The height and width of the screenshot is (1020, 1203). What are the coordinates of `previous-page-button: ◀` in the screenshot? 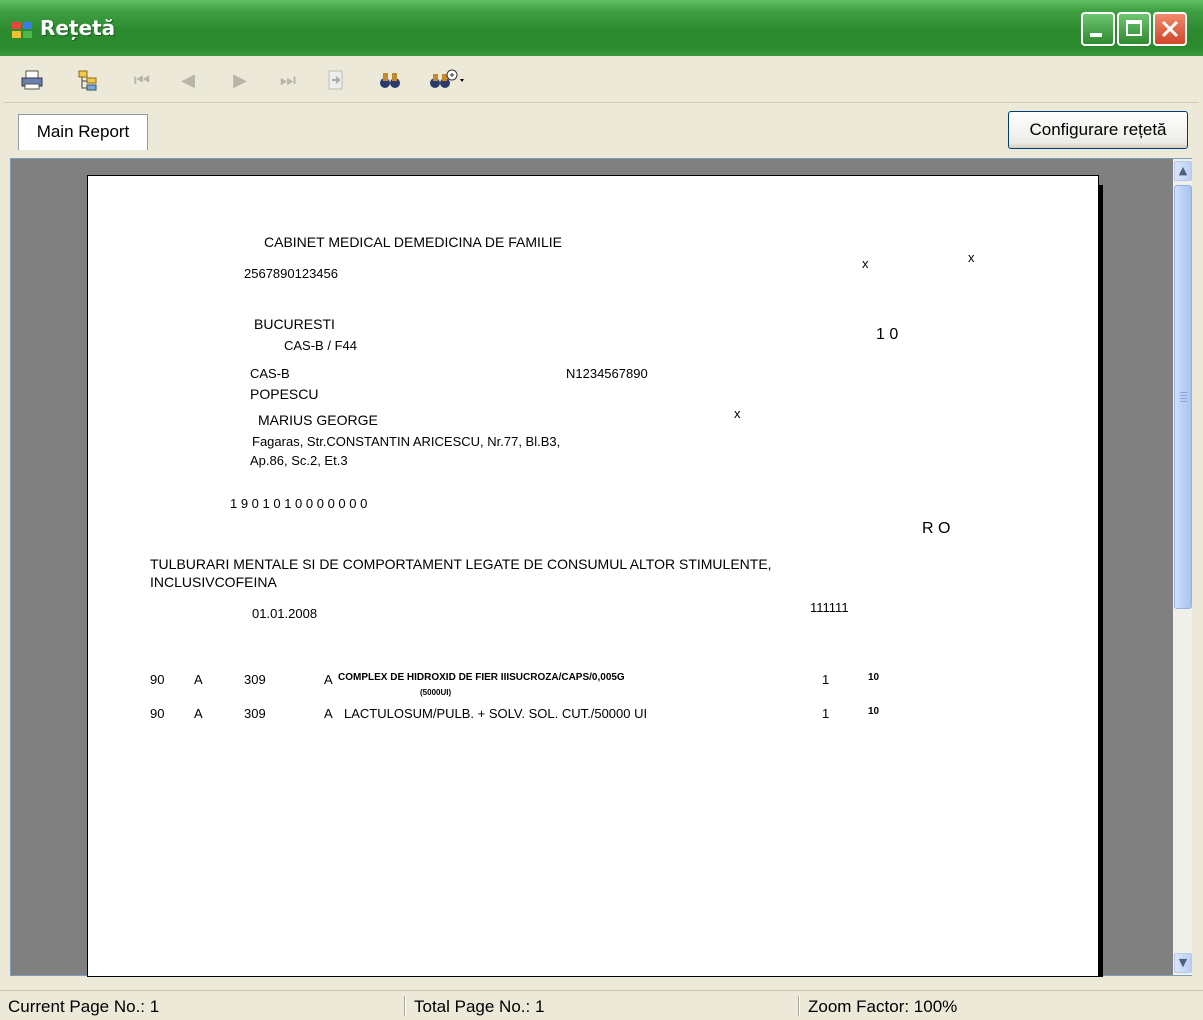 It's located at (188, 80).